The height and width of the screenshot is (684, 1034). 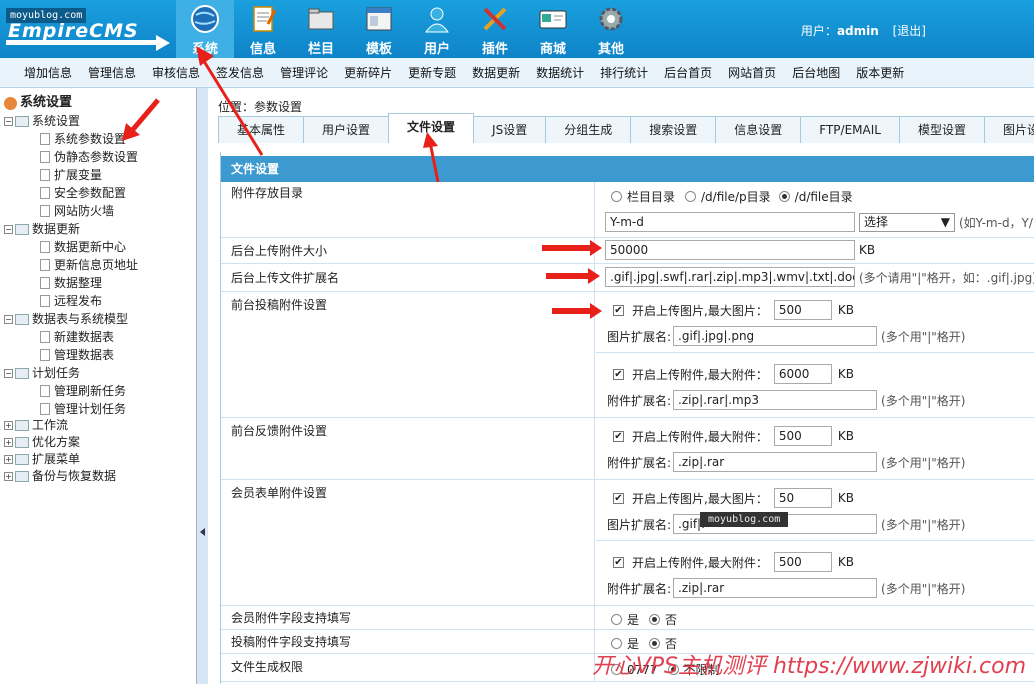 I want to click on tab-model: 模型设置, so click(x=941, y=129).